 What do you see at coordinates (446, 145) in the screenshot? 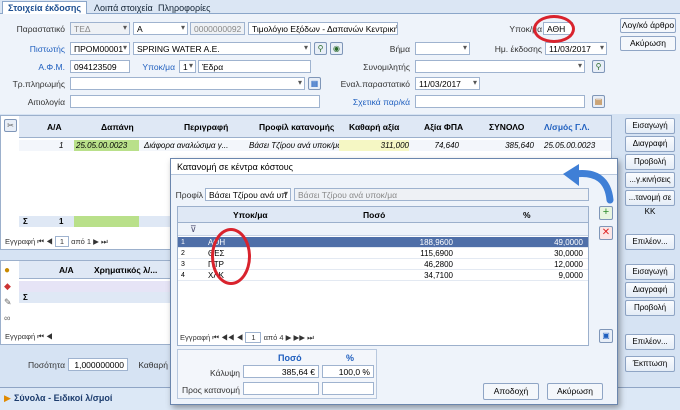
I see `cell-fpa: 74,640` at bounding box center [446, 145].